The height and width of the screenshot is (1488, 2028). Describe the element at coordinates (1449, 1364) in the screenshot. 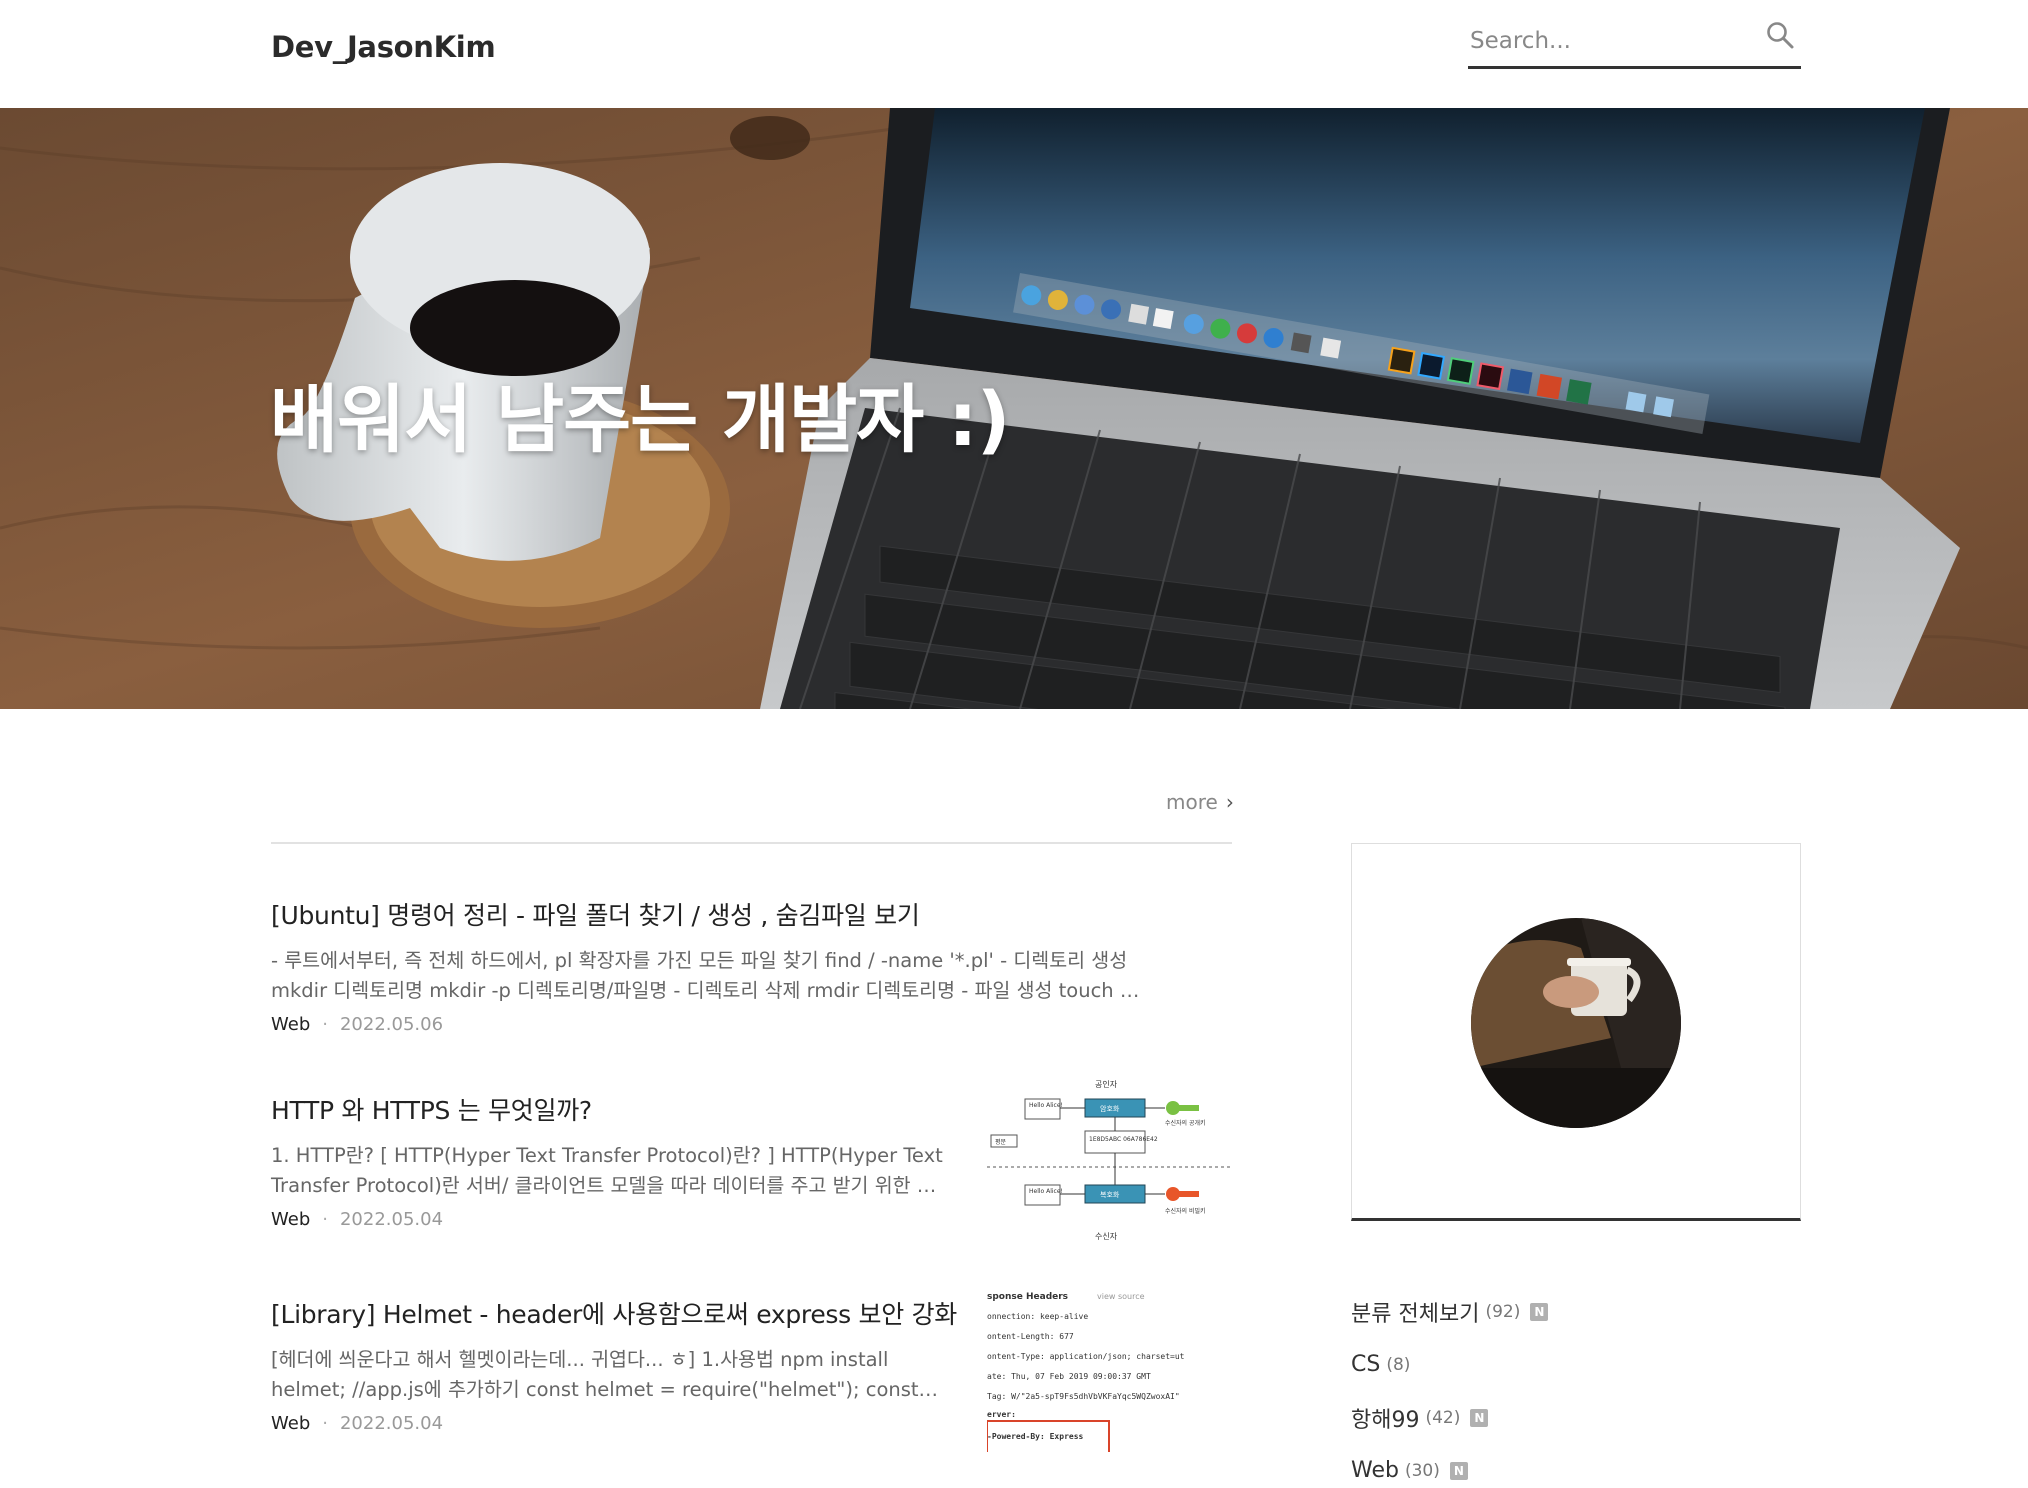

I see `category-item-cs: CS (8)` at that location.